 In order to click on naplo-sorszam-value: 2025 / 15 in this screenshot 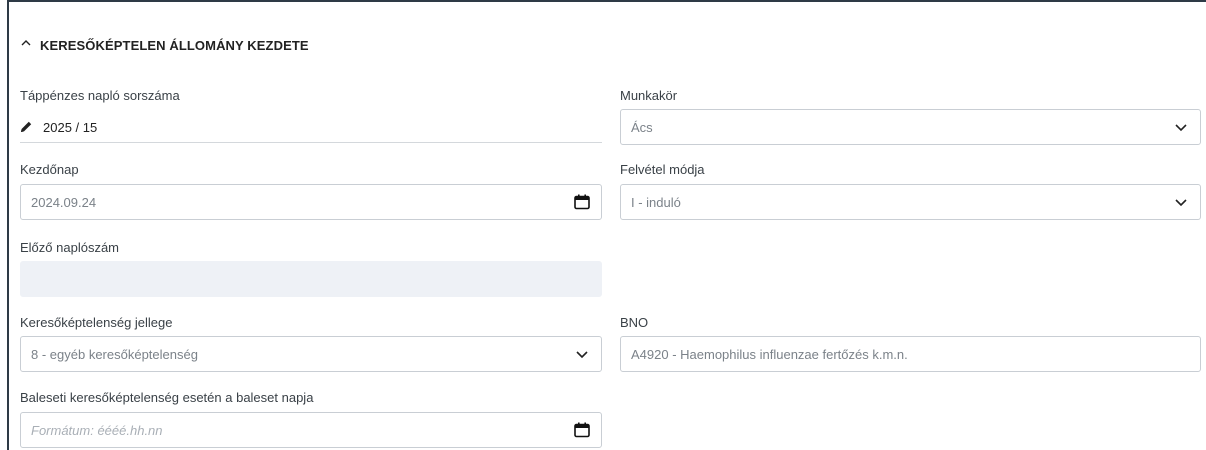, I will do `click(70, 127)`.